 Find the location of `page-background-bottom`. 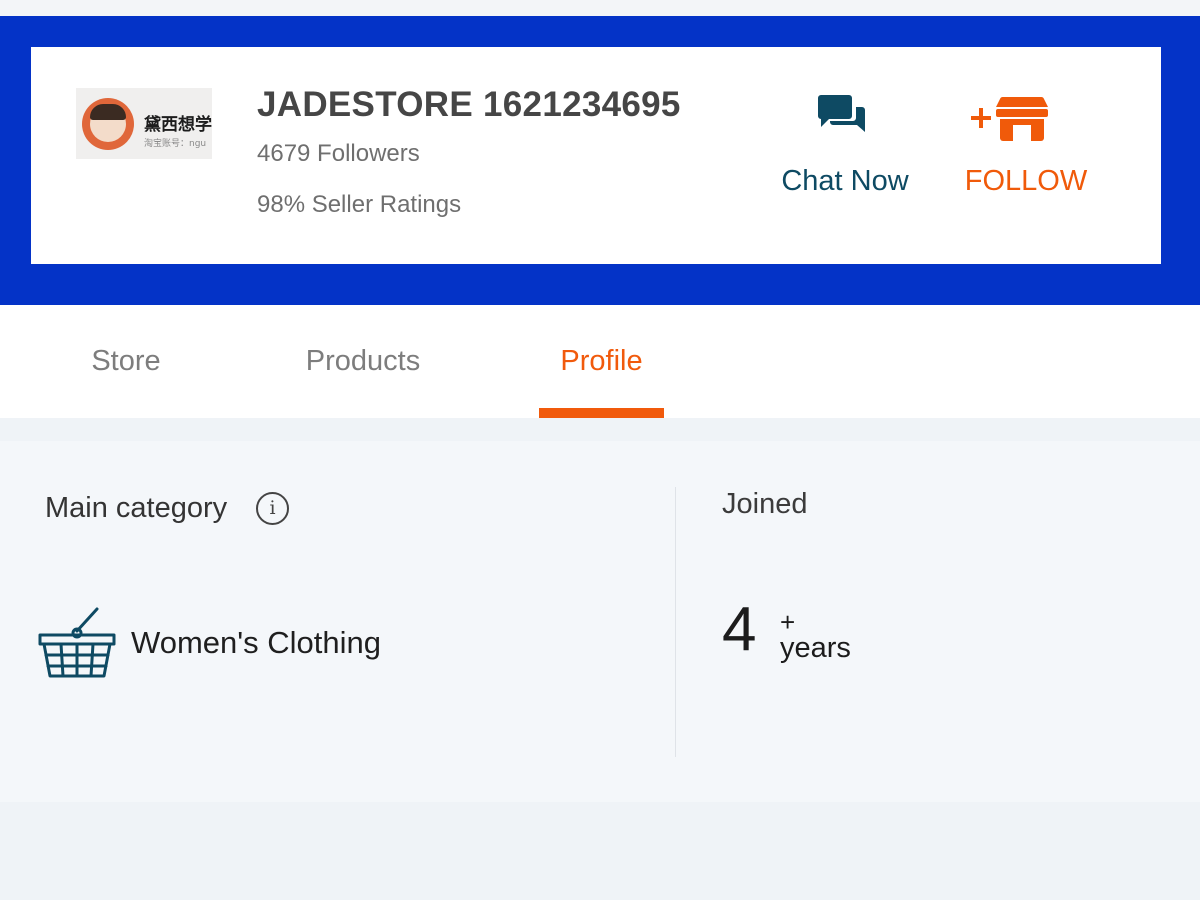

page-background-bottom is located at coordinates (600, 851).